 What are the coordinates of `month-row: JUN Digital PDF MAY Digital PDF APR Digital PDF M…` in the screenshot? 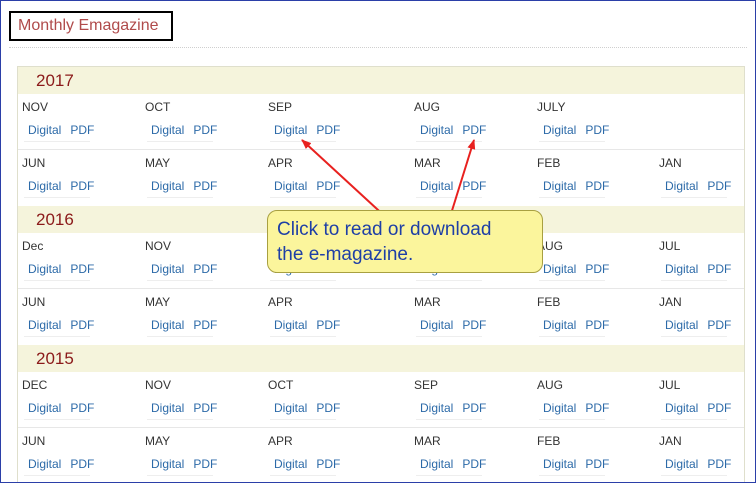 It's located at (381, 455).